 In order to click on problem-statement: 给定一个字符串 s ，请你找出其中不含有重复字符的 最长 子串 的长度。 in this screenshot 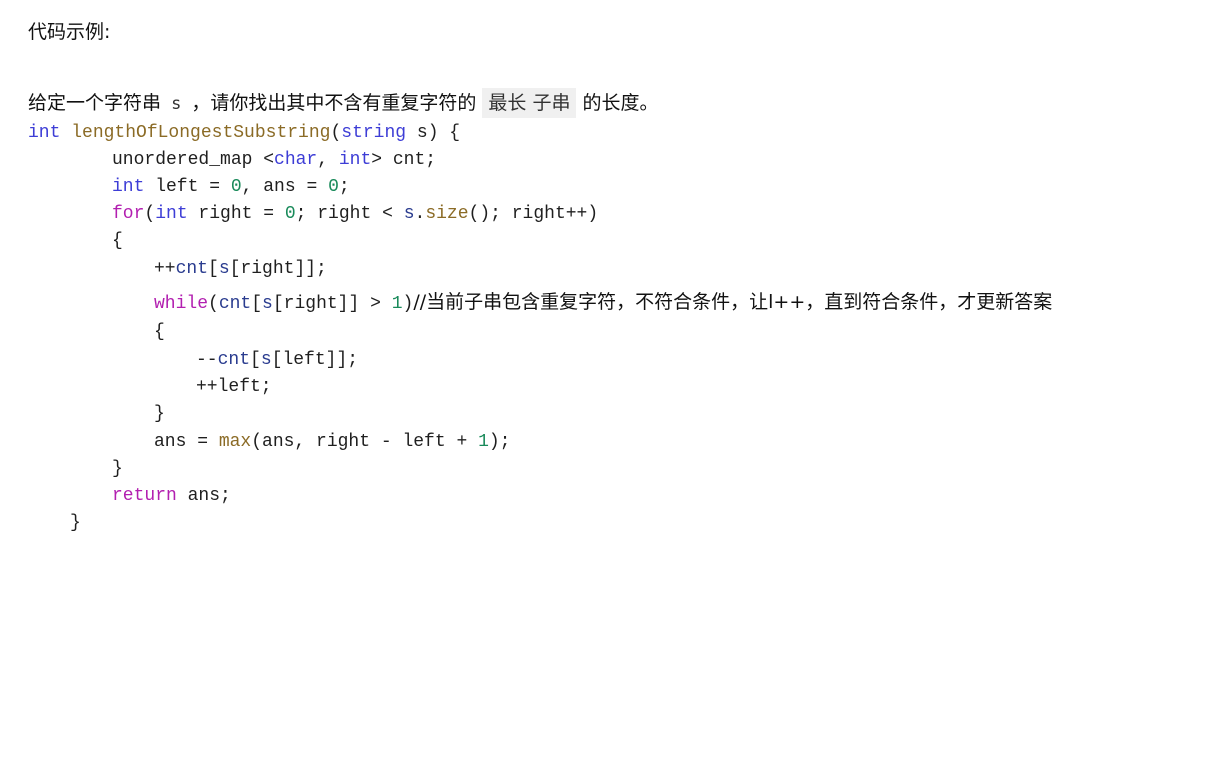, I will do `click(343, 103)`.